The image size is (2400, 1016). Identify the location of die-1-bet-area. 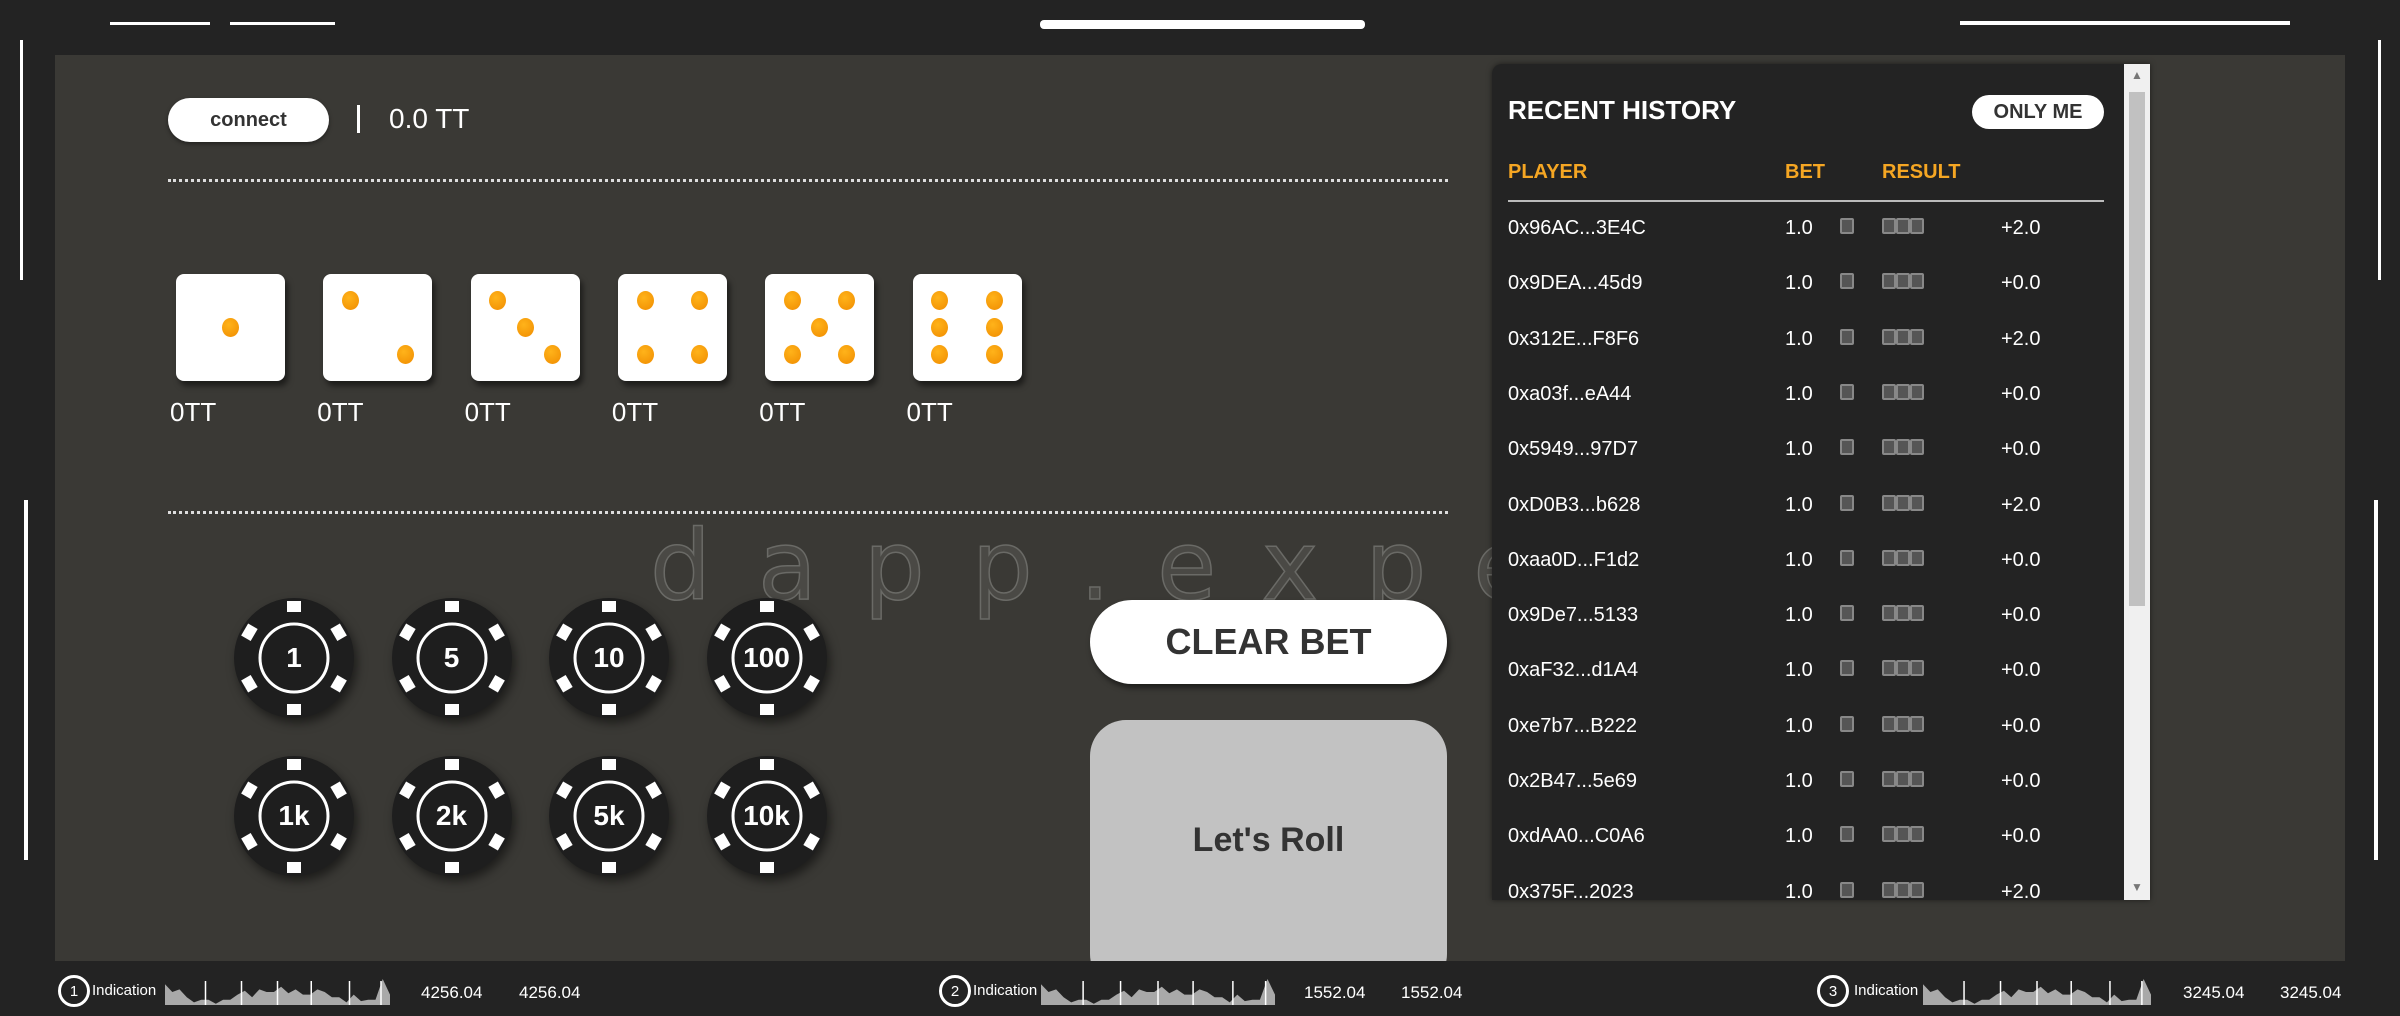
(230, 327).